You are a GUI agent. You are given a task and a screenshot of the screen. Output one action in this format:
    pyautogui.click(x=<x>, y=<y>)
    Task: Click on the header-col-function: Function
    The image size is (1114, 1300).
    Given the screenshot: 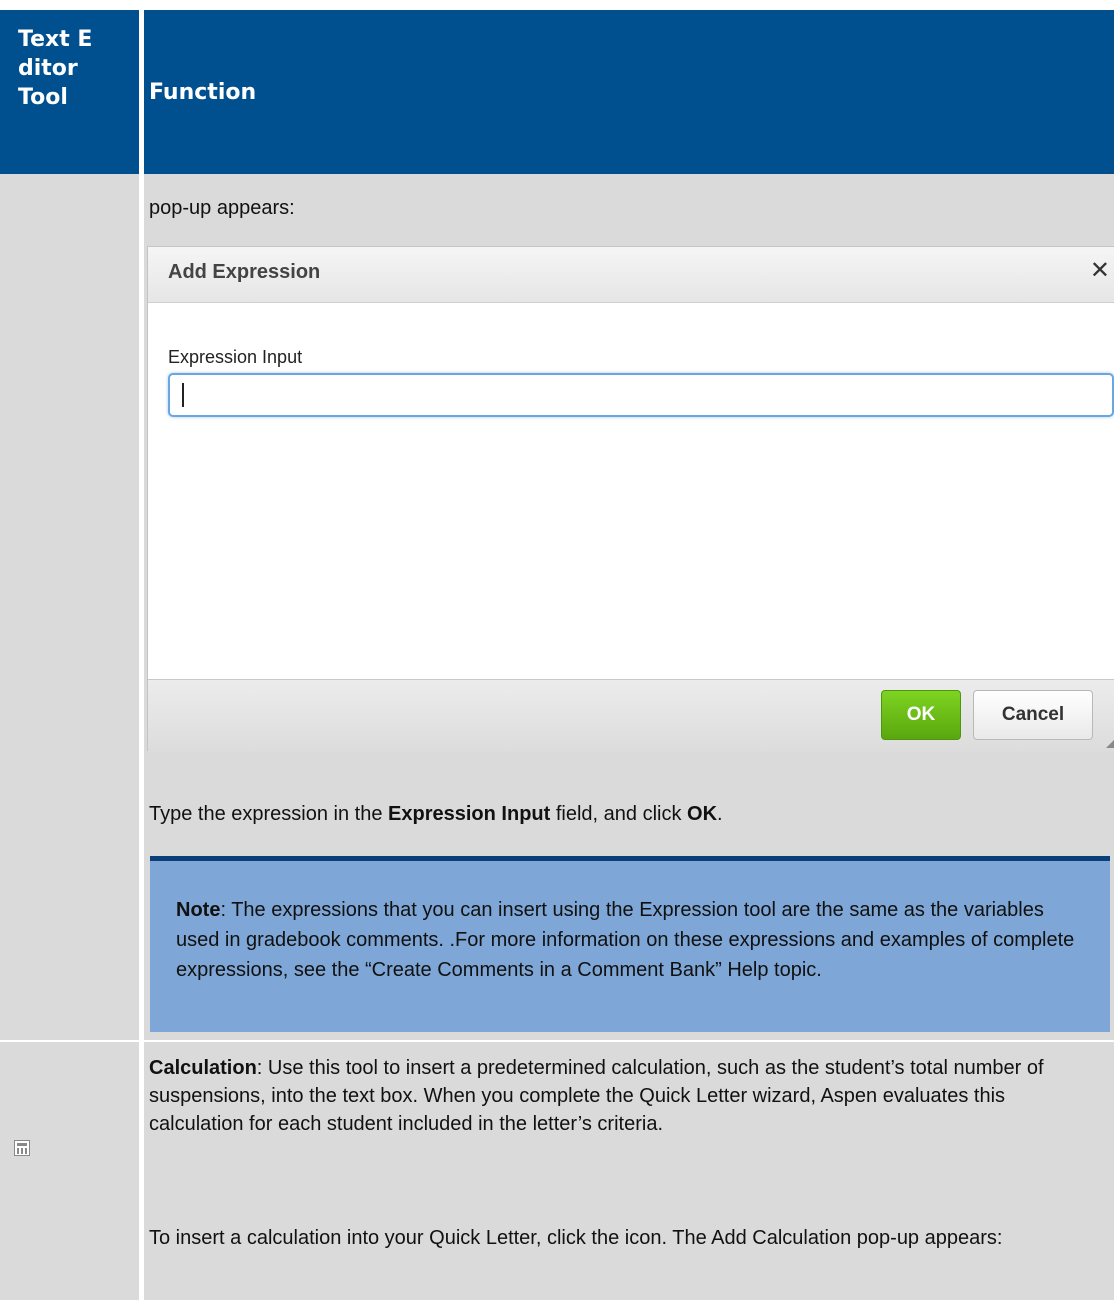 What is the action you would take?
    pyautogui.click(x=203, y=92)
    